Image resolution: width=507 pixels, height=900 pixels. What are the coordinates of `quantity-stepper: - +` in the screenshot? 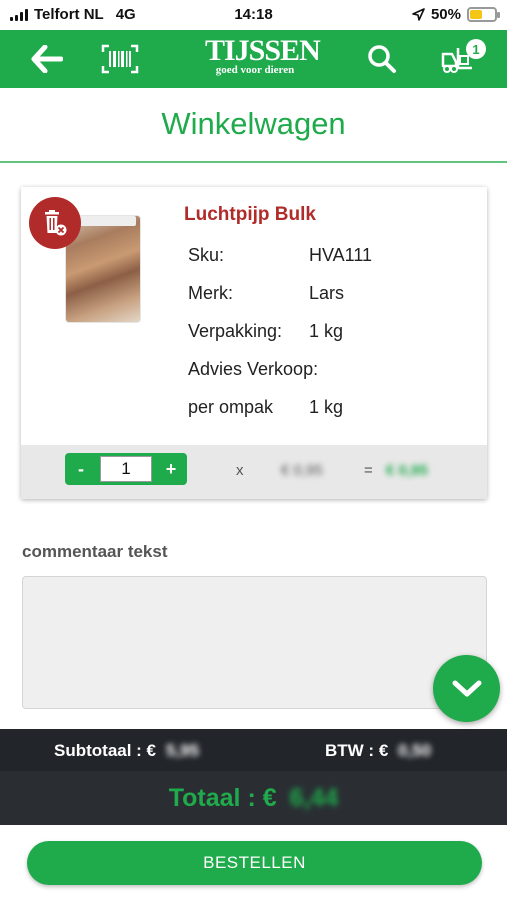 It's located at (126, 469).